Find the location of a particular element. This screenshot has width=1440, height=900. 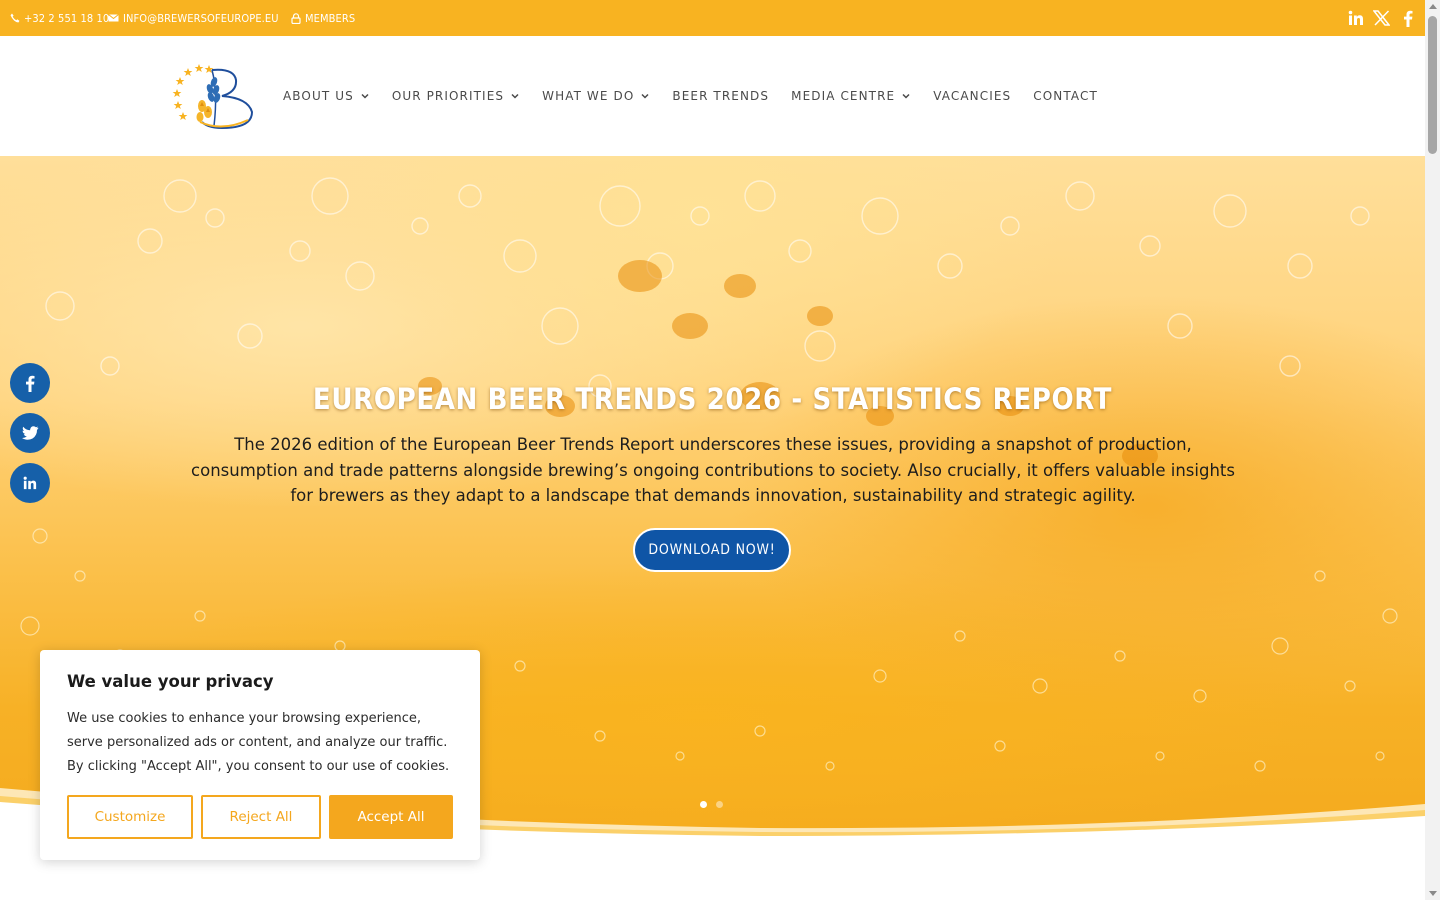

linkedin-link is located at coordinates (1356, 18).